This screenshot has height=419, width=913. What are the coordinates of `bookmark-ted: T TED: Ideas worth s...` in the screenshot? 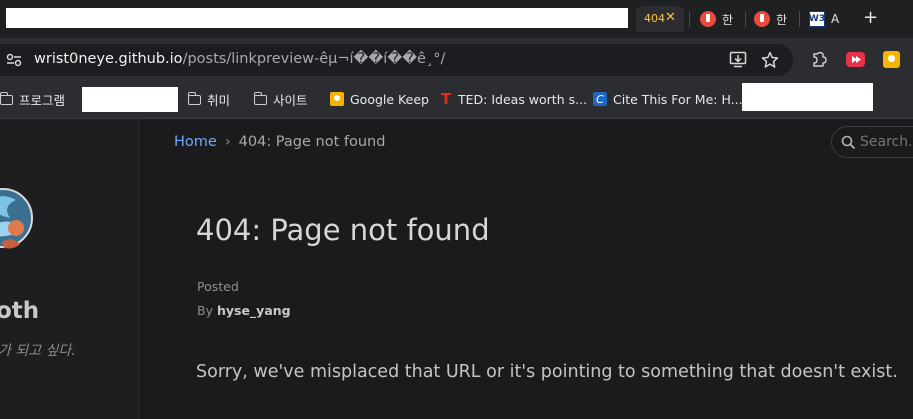 It's located at (513, 99).